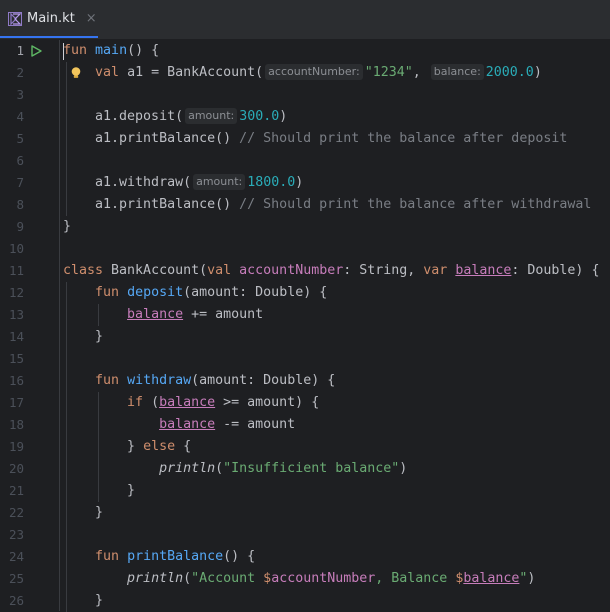  I want to click on parameter-hint: amount:, so click(219, 182).